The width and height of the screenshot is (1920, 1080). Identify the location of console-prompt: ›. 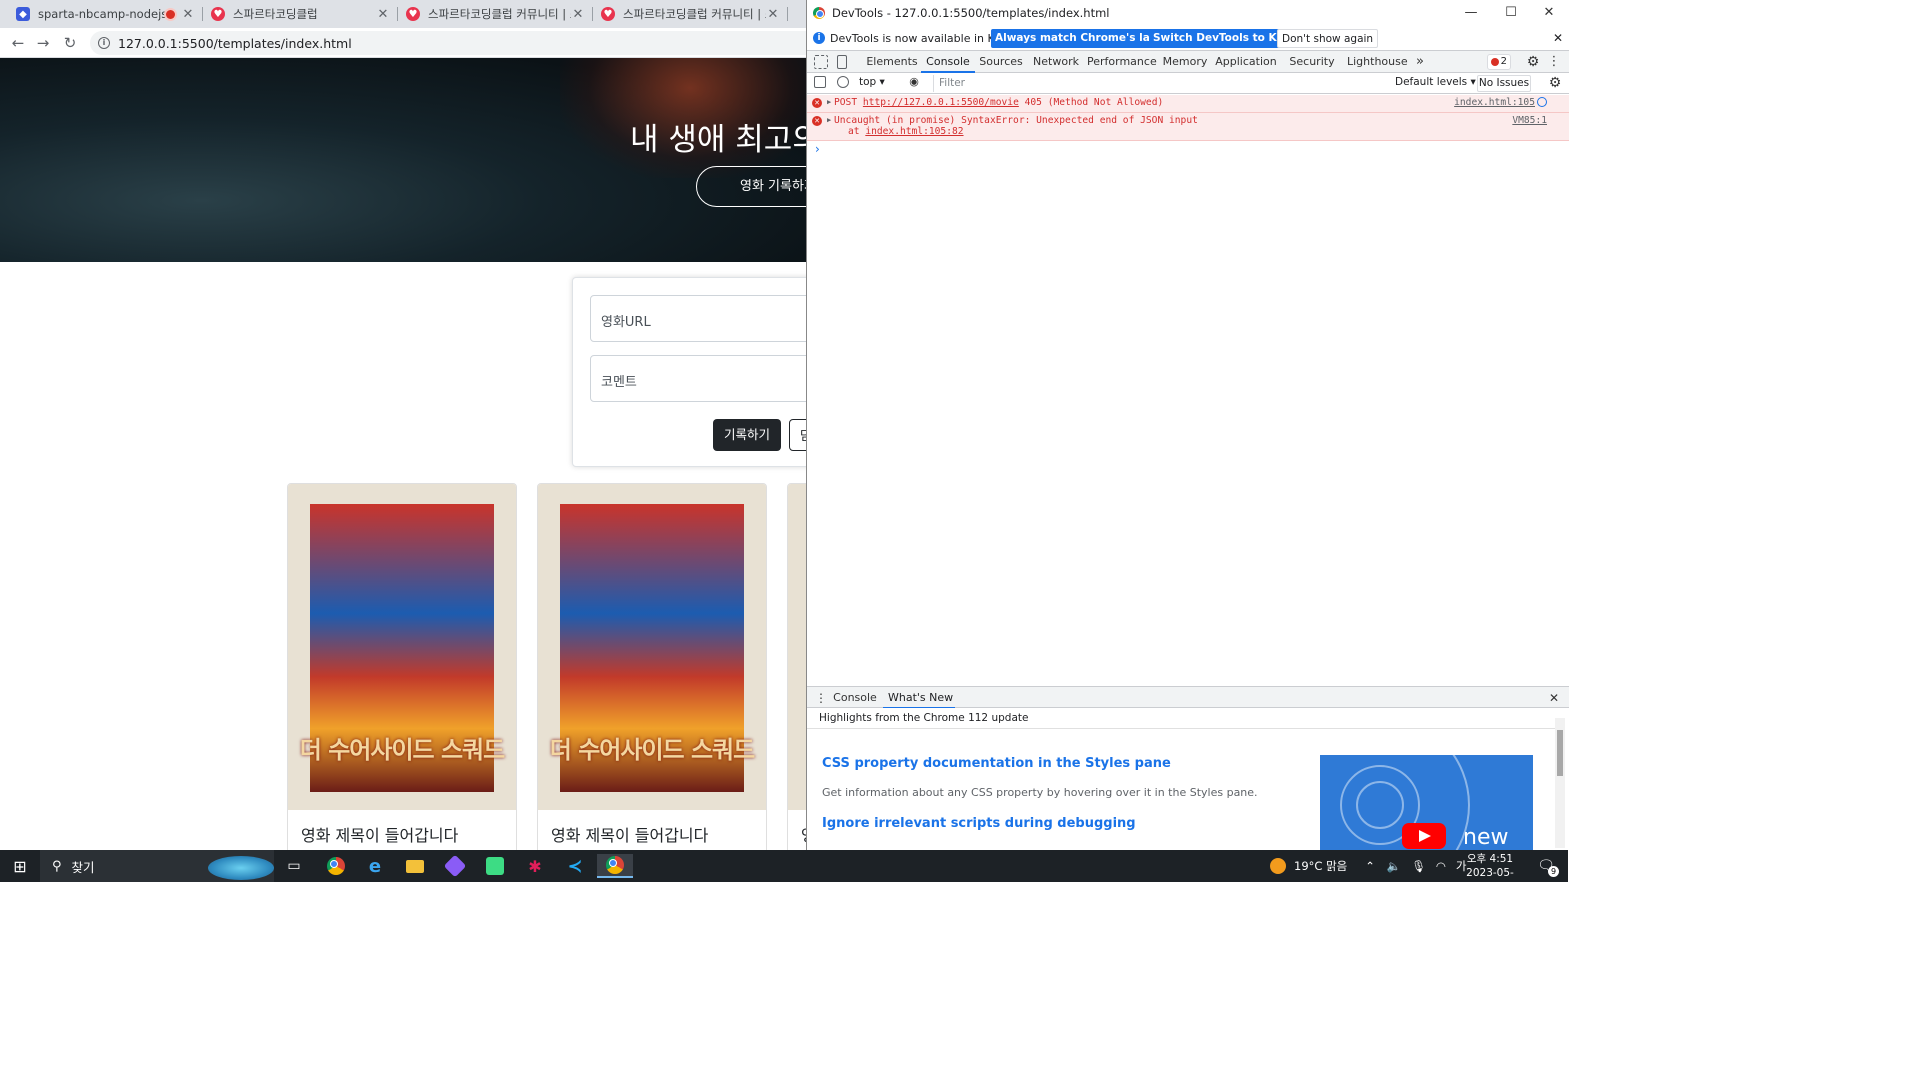
(817, 149).